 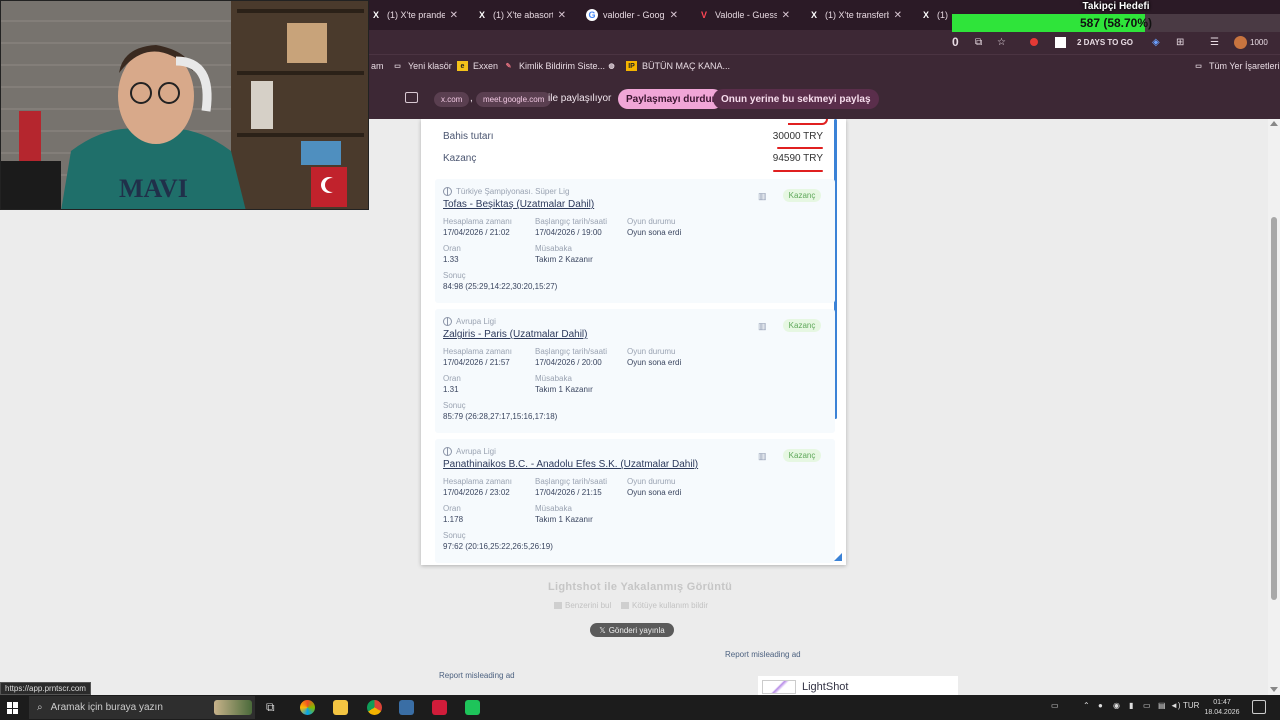 I want to click on chevron-up-icon: ⌃, so click(x=1086, y=705).